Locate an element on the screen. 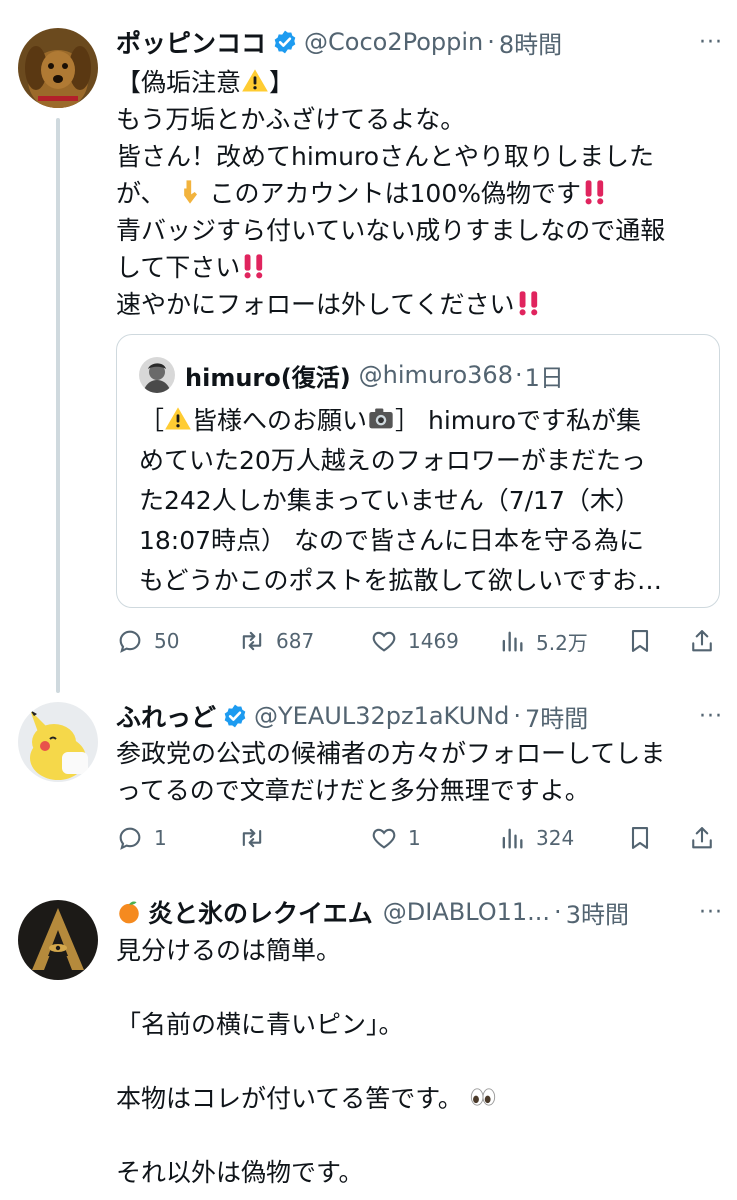 Image resolution: width=737 pixels, height=1200 pixels. repost-button is located at coordinates (257, 838).